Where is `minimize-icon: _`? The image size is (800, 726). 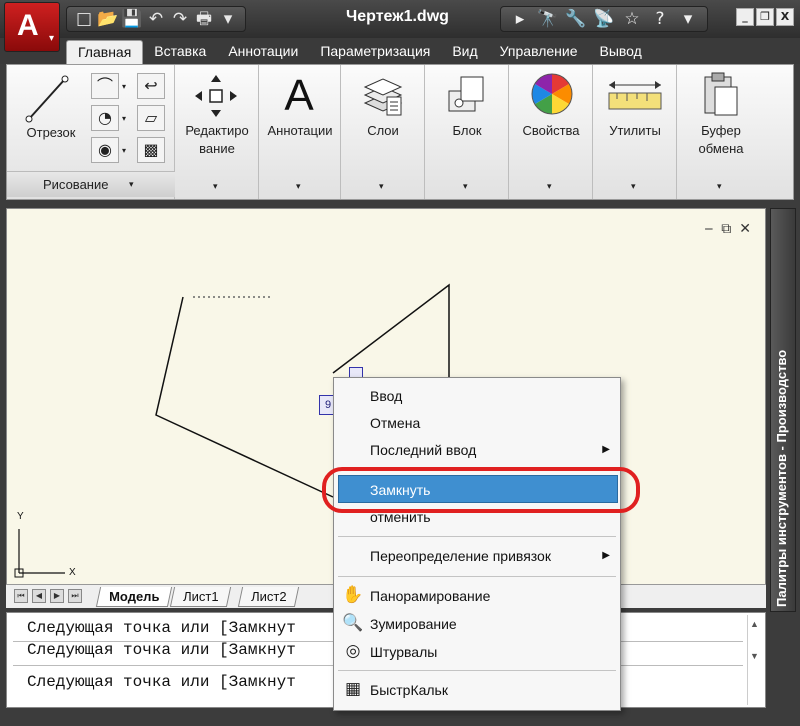
minimize-icon: _ is located at coordinates (745, 17).